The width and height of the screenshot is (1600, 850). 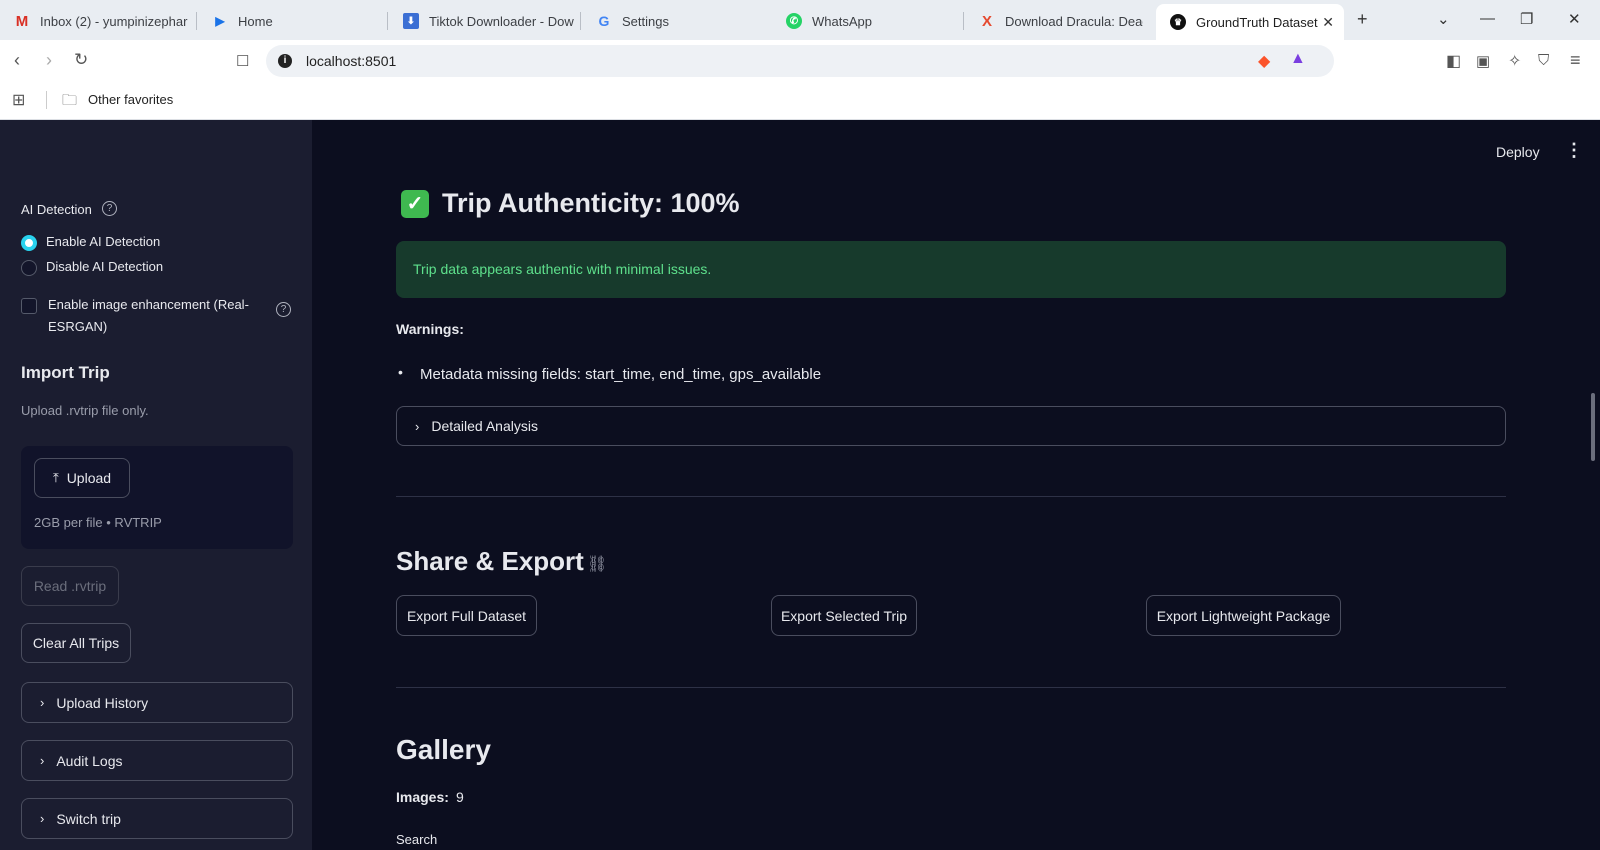 What do you see at coordinates (1054, 21) in the screenshot?
I see `tab-dracula: X Download Dracula: Dead` at bounding box center [1054, 21].